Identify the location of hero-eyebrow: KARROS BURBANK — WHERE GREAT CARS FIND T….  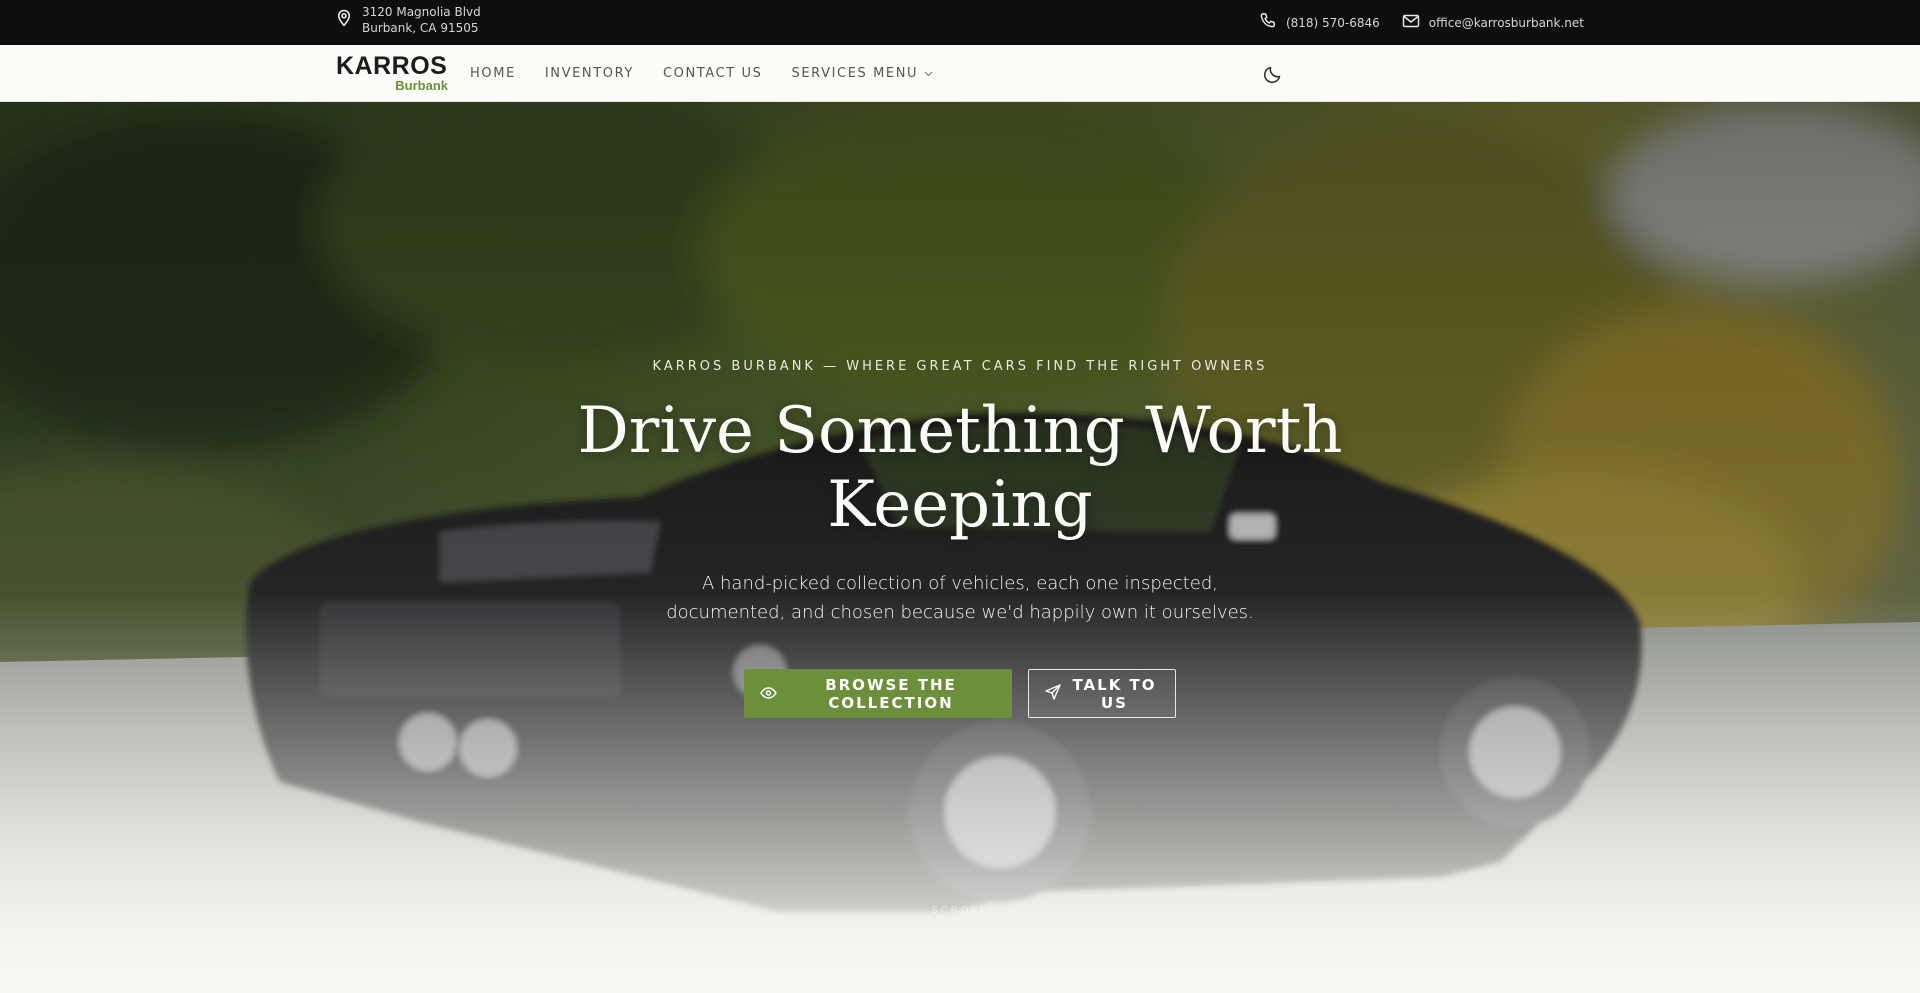
(960, 366).